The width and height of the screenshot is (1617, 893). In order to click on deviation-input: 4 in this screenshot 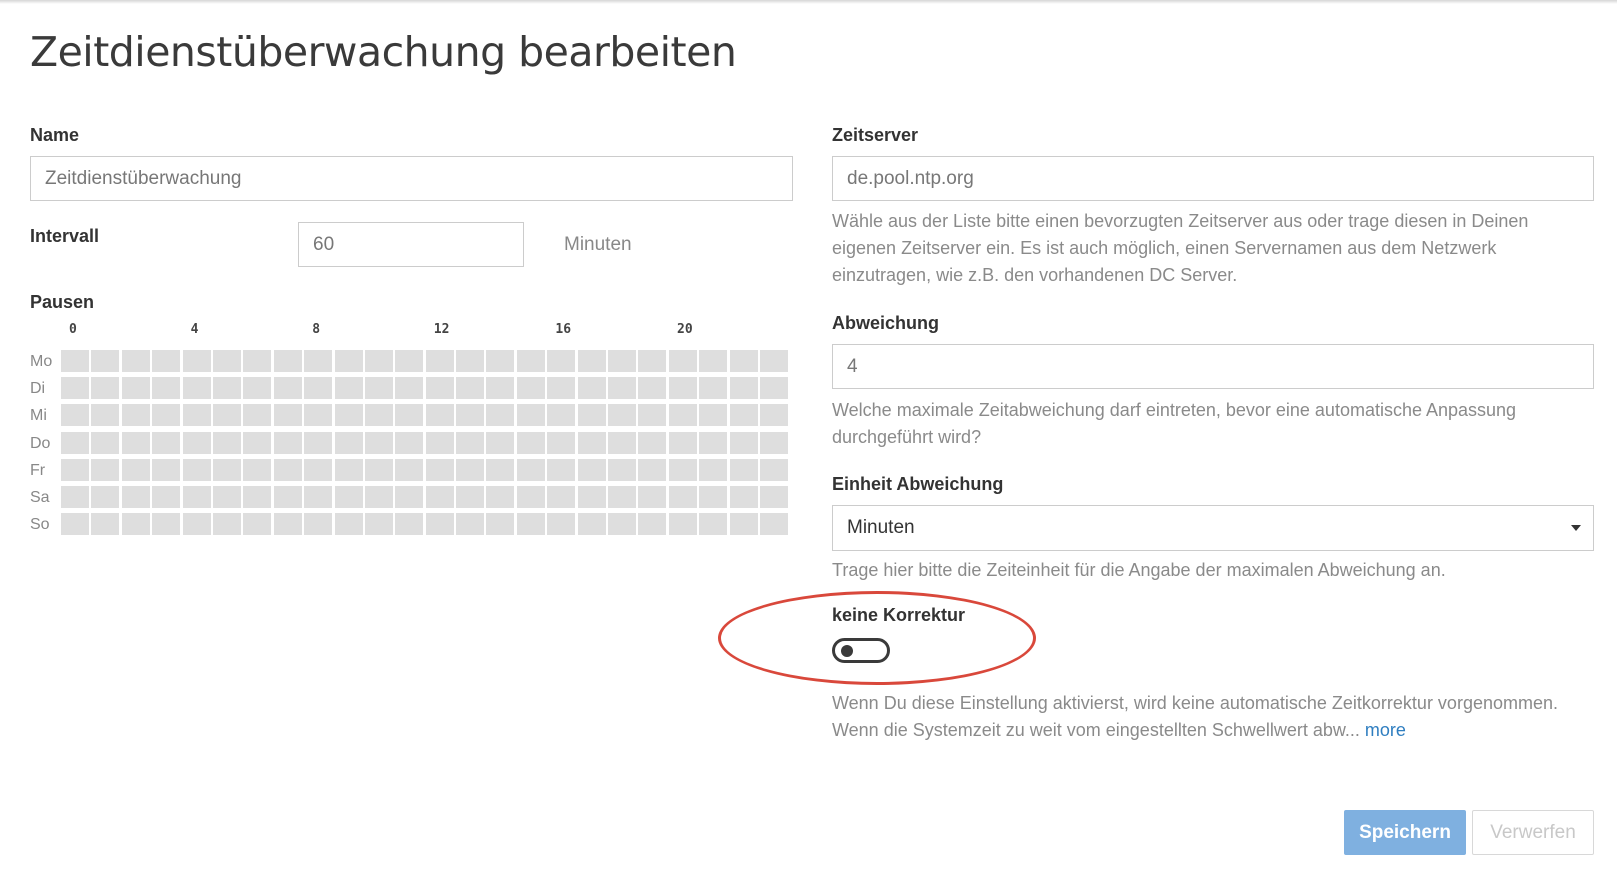, I will do `click(1213, 366)`.